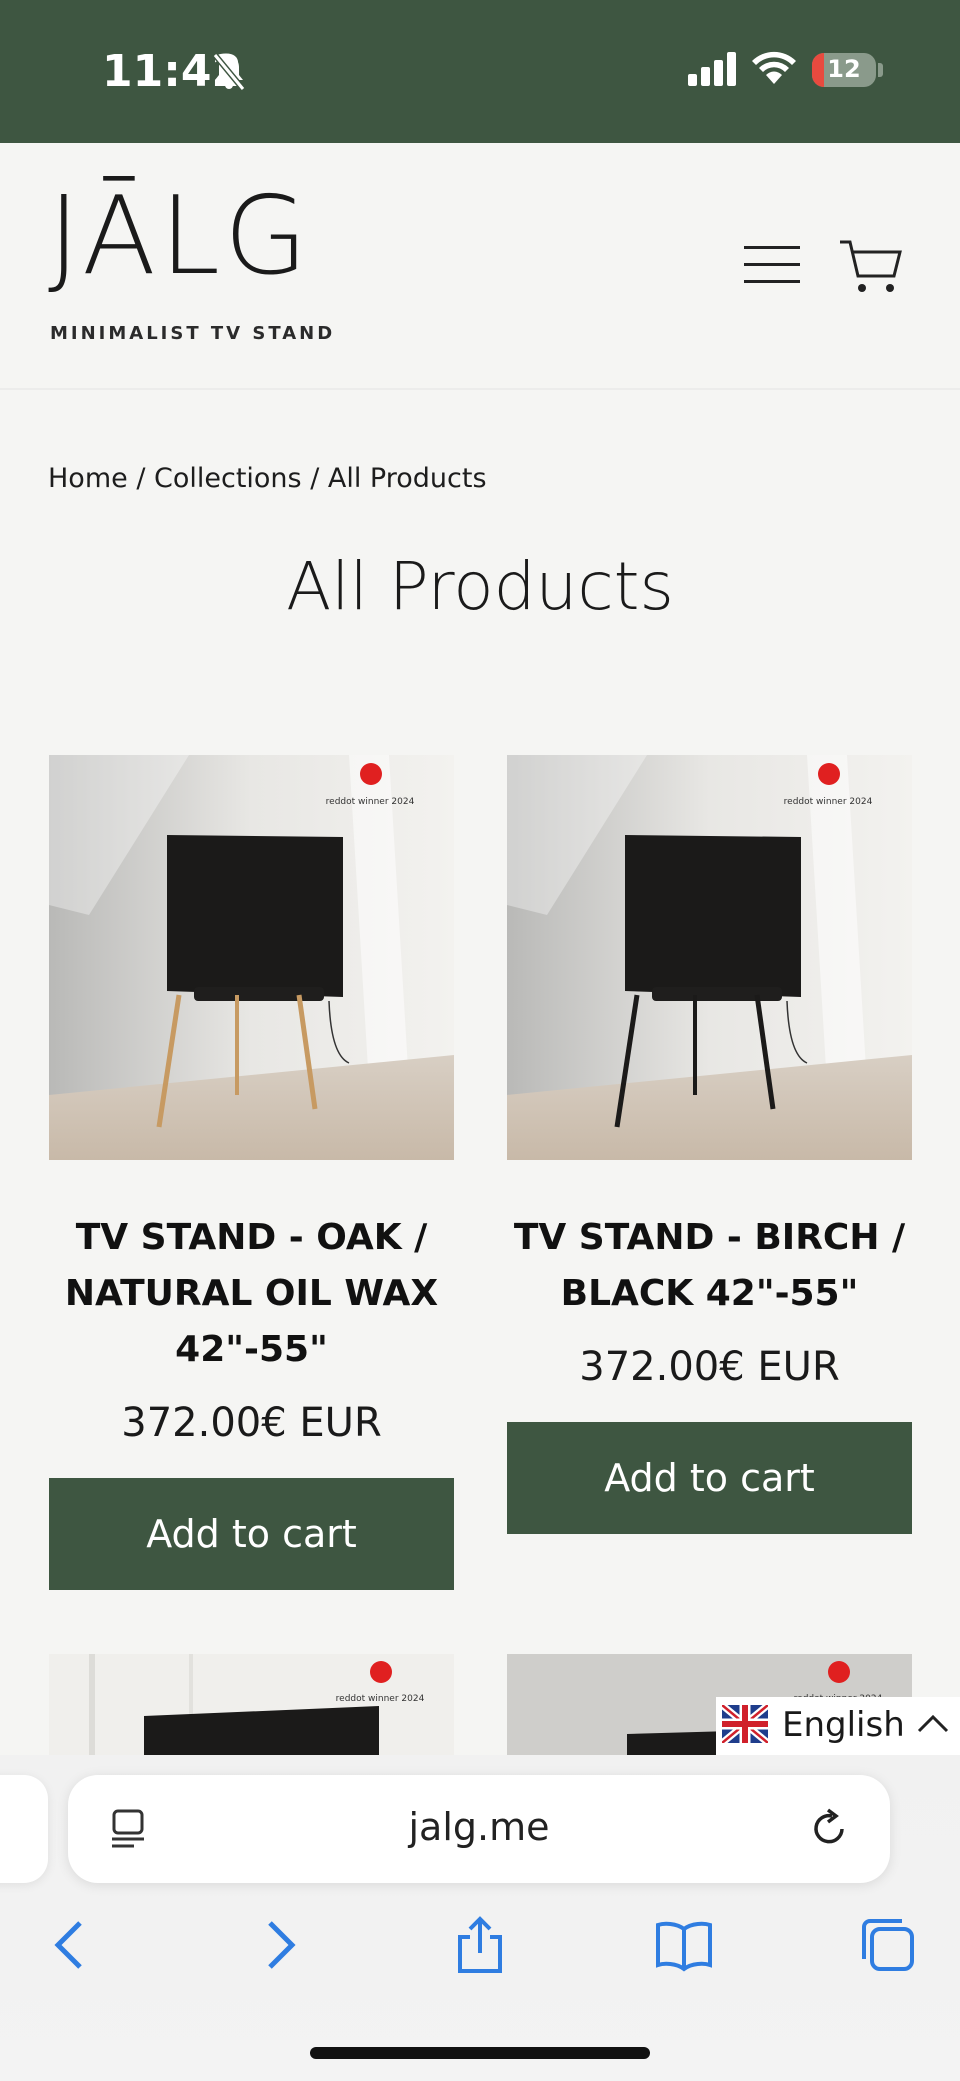  What do you see at coordinates (480, 1945) in the screenshot?
I see `share-icon` at bounding box center [480, 1945].